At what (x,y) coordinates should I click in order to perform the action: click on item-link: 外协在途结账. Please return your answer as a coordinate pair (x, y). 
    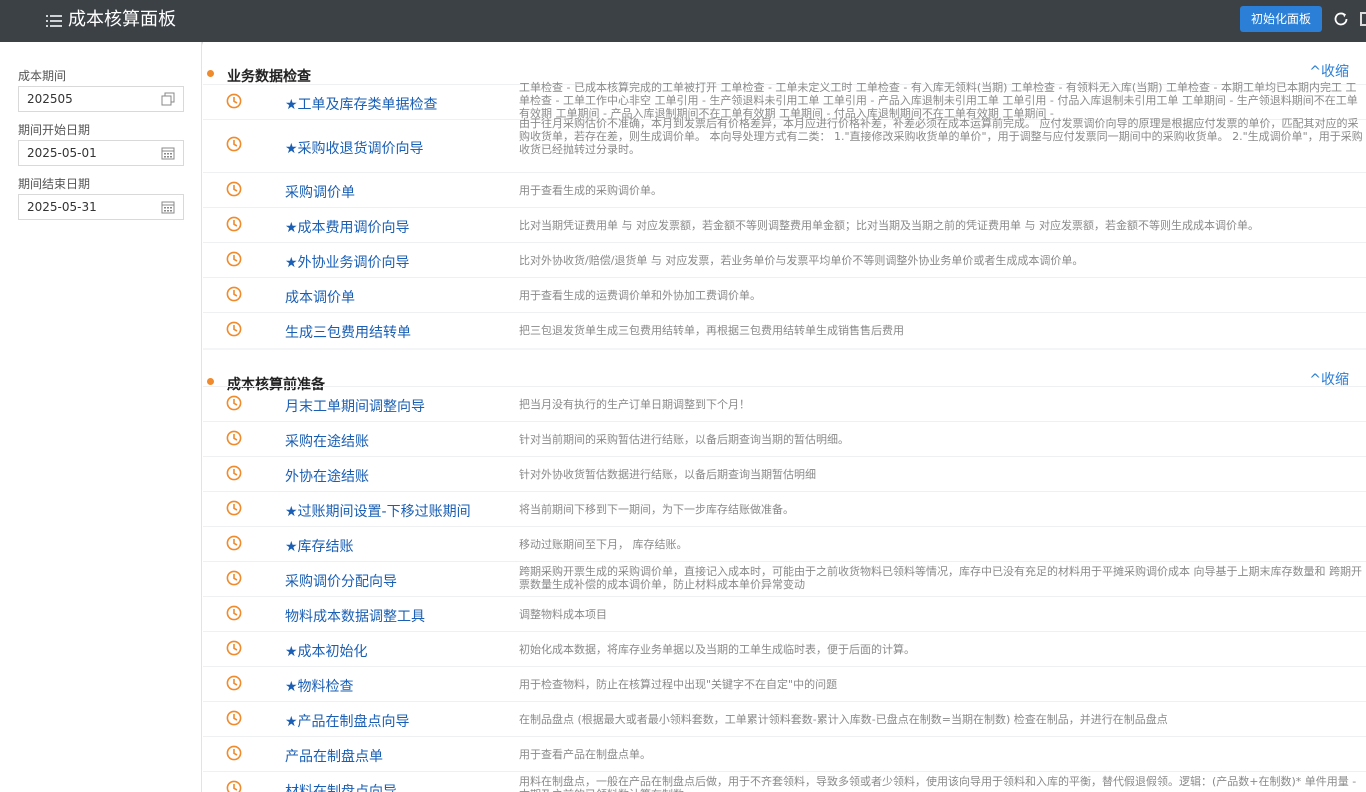
    Looking at the image, I should click on (327, 476).